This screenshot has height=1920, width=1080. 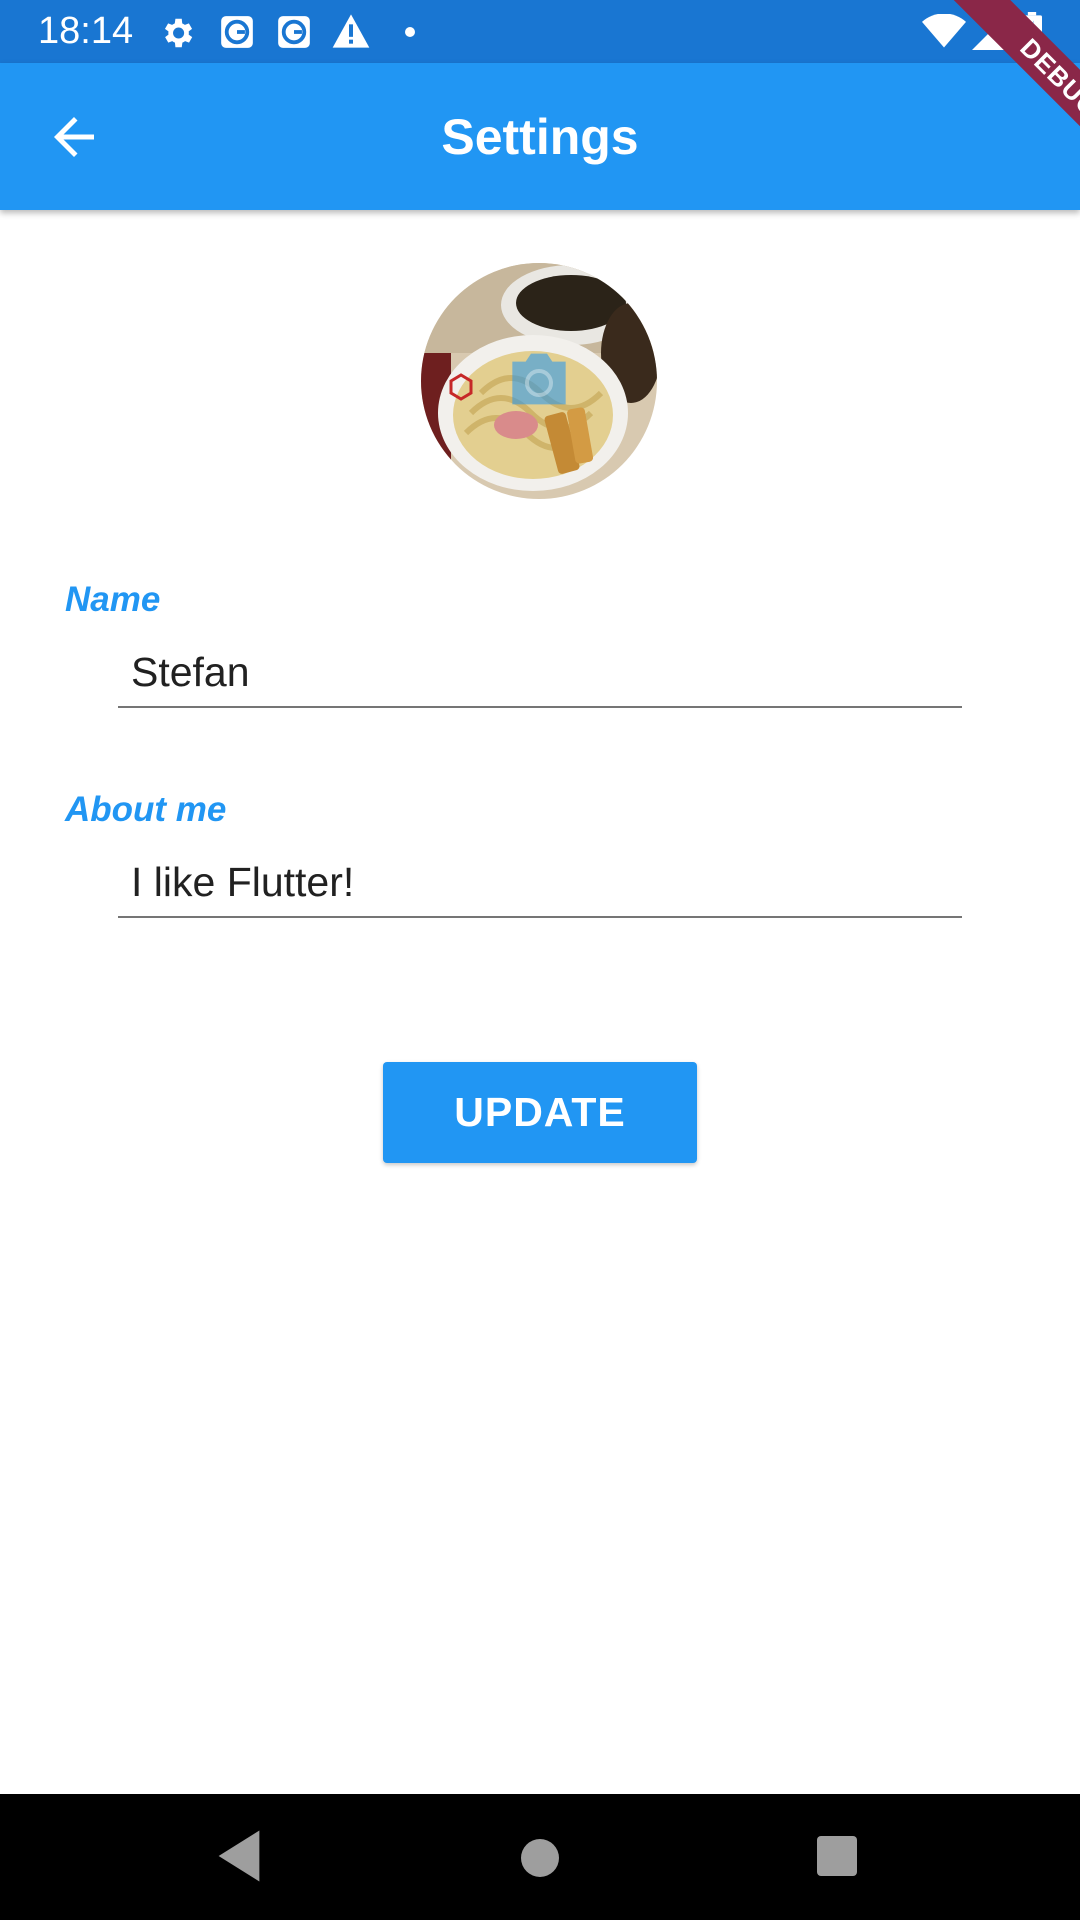 I want to click on name-label: Name, so click(x=113, y=599).